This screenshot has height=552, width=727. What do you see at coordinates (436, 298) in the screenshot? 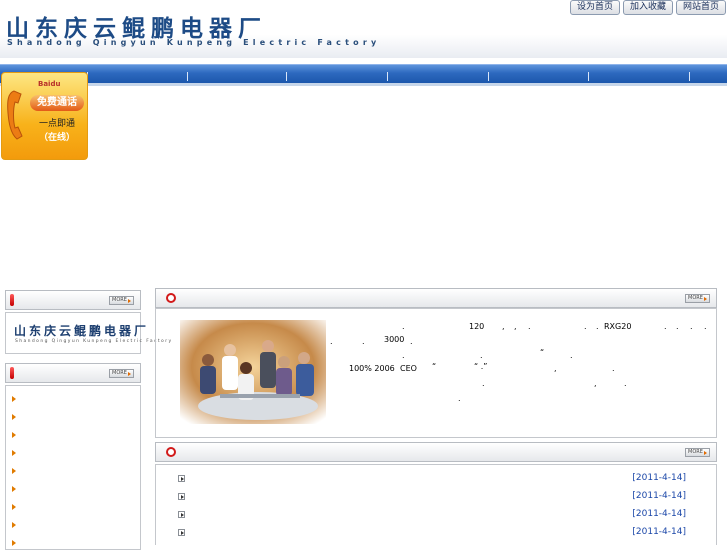
I see `intro-title-bar: MORE` at bounding box center [436, 298].